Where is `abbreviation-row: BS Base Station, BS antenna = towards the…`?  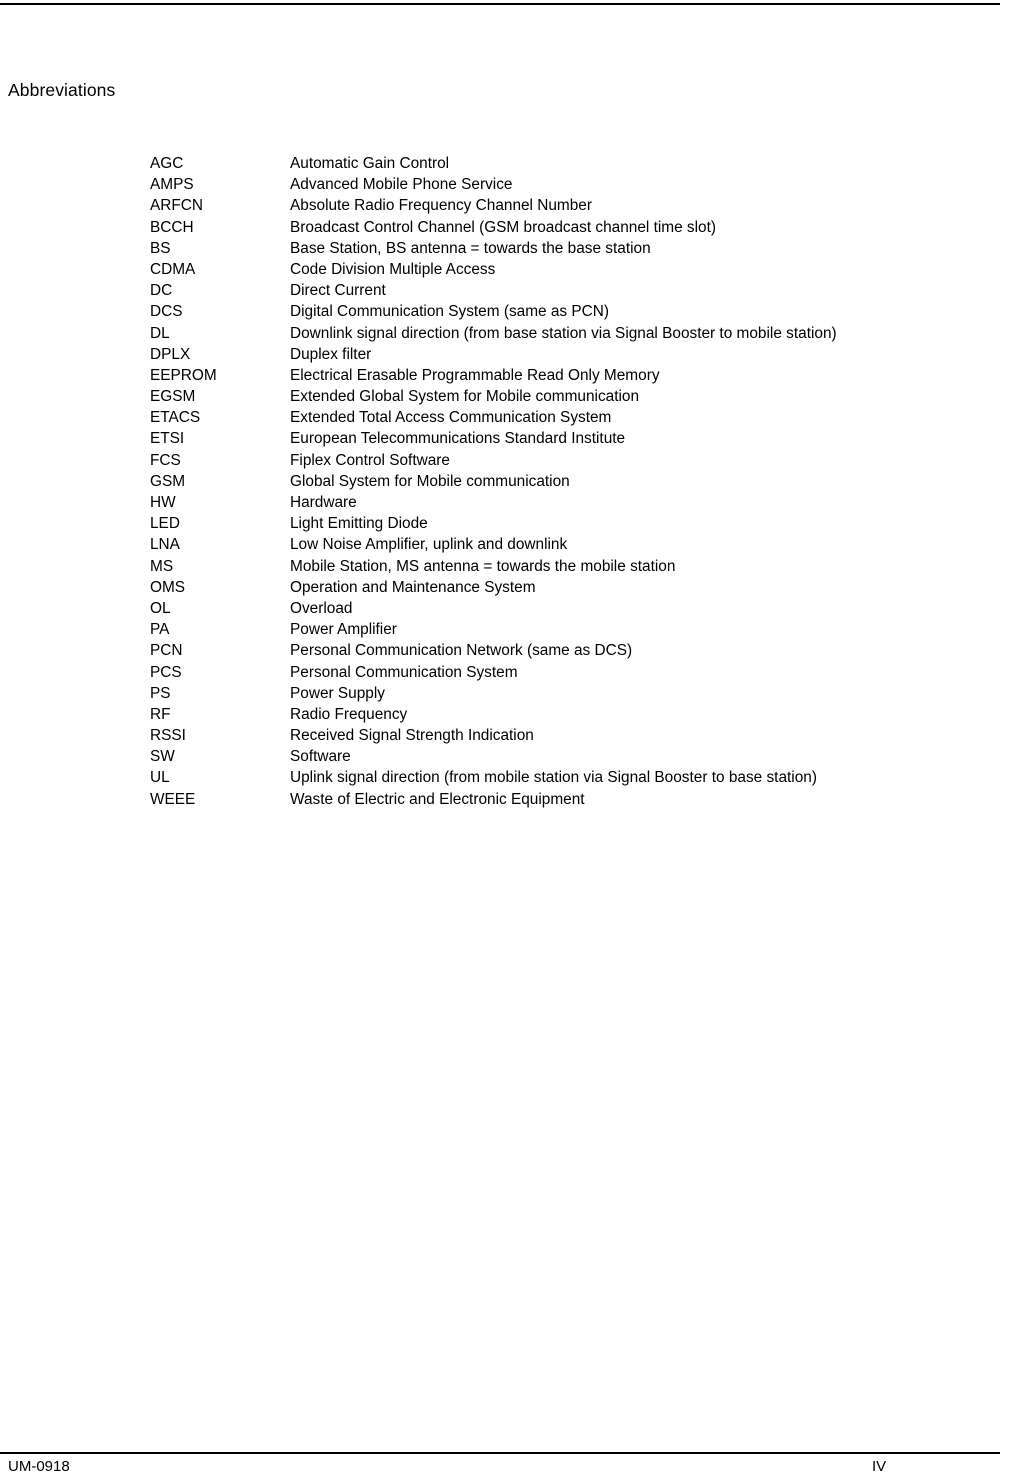
abbreviation-row: BS Base Station, BS antenna = towards the… is located at coordinates (580, 248).